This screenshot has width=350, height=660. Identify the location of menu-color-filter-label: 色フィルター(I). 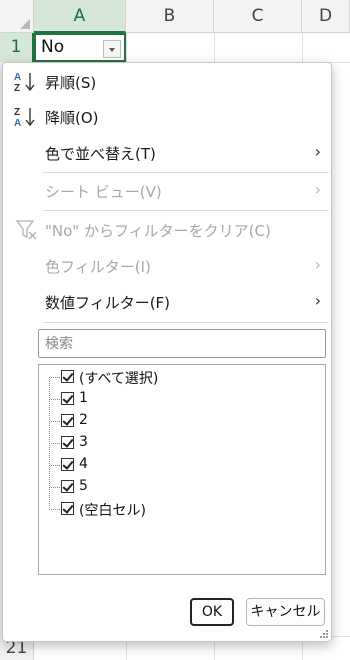
(98, 267).